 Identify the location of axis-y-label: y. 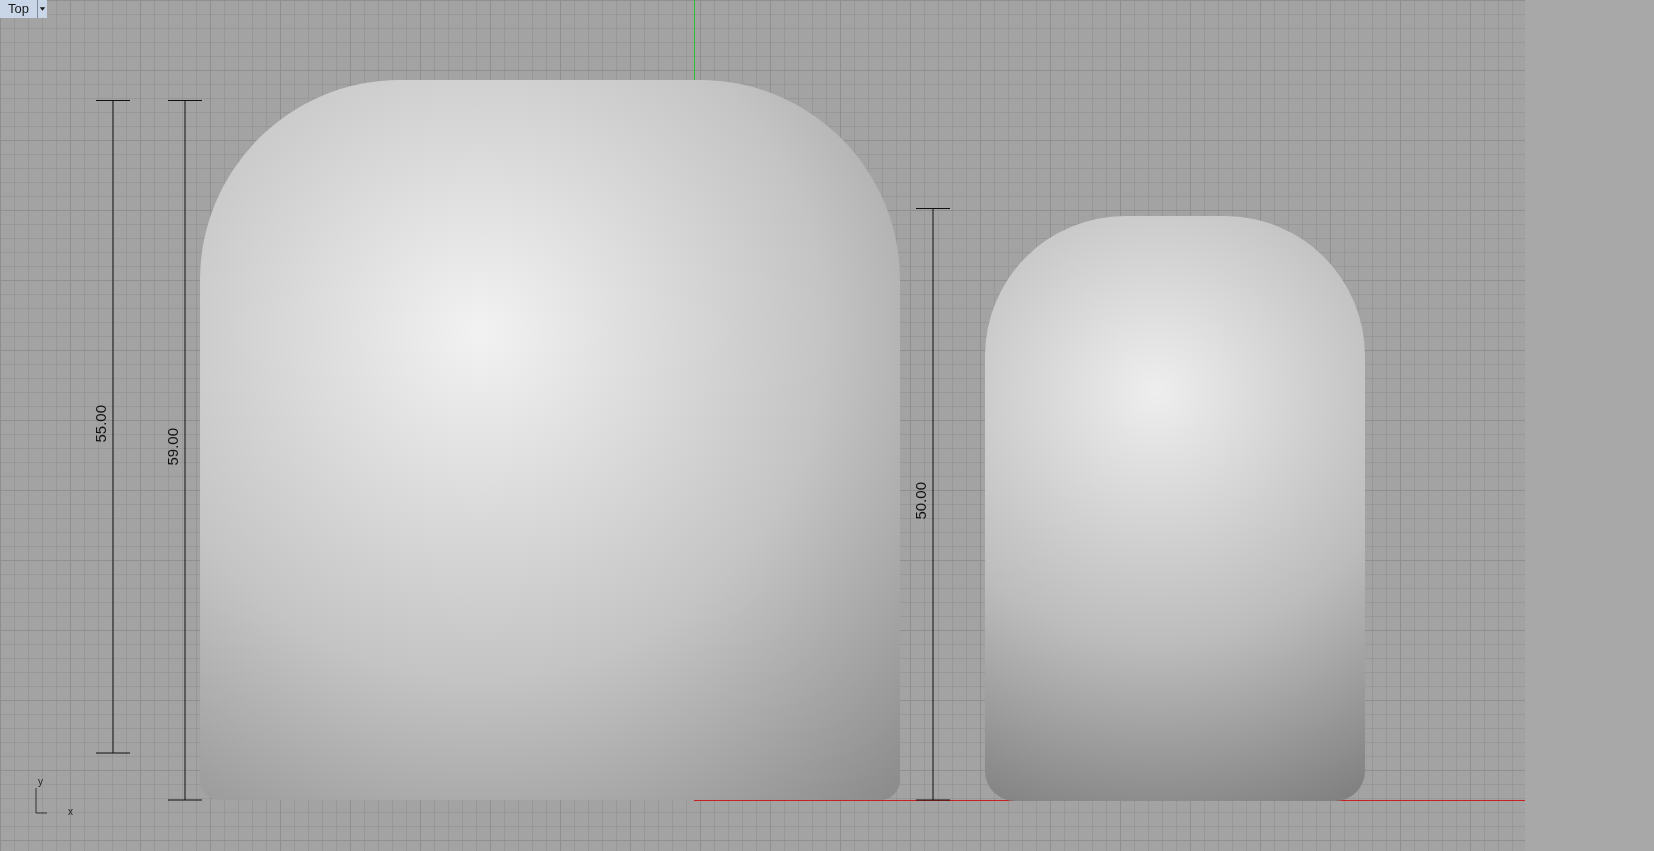
(40, 781).